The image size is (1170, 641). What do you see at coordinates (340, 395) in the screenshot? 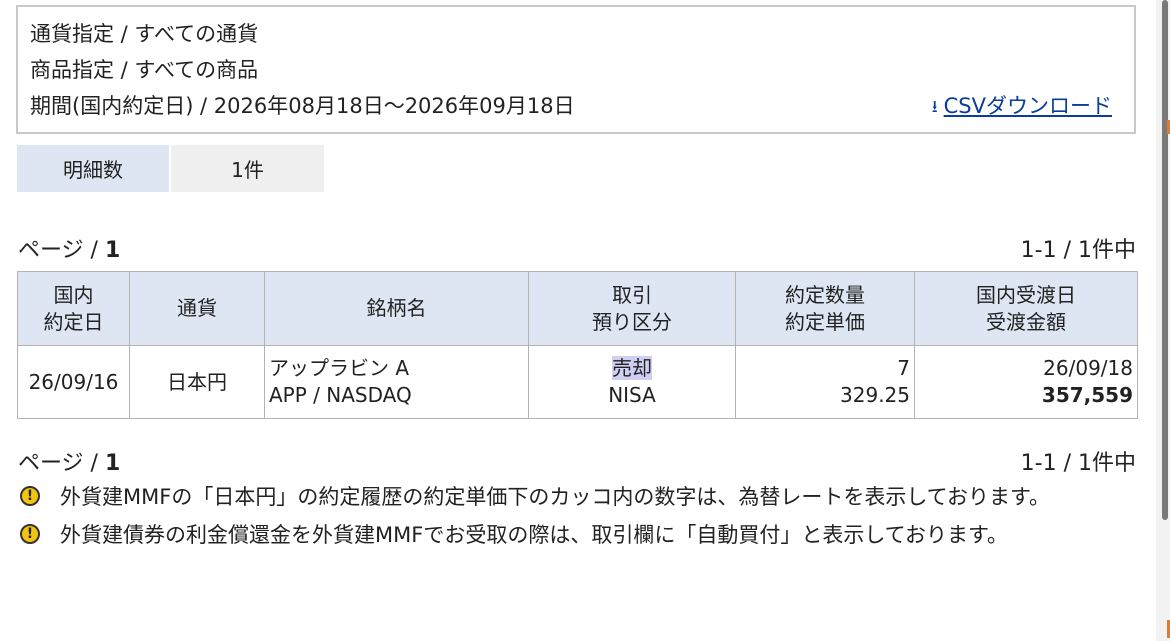
I see `security-ticker: APP / NASDAQ` at bounding box center [340, 395].